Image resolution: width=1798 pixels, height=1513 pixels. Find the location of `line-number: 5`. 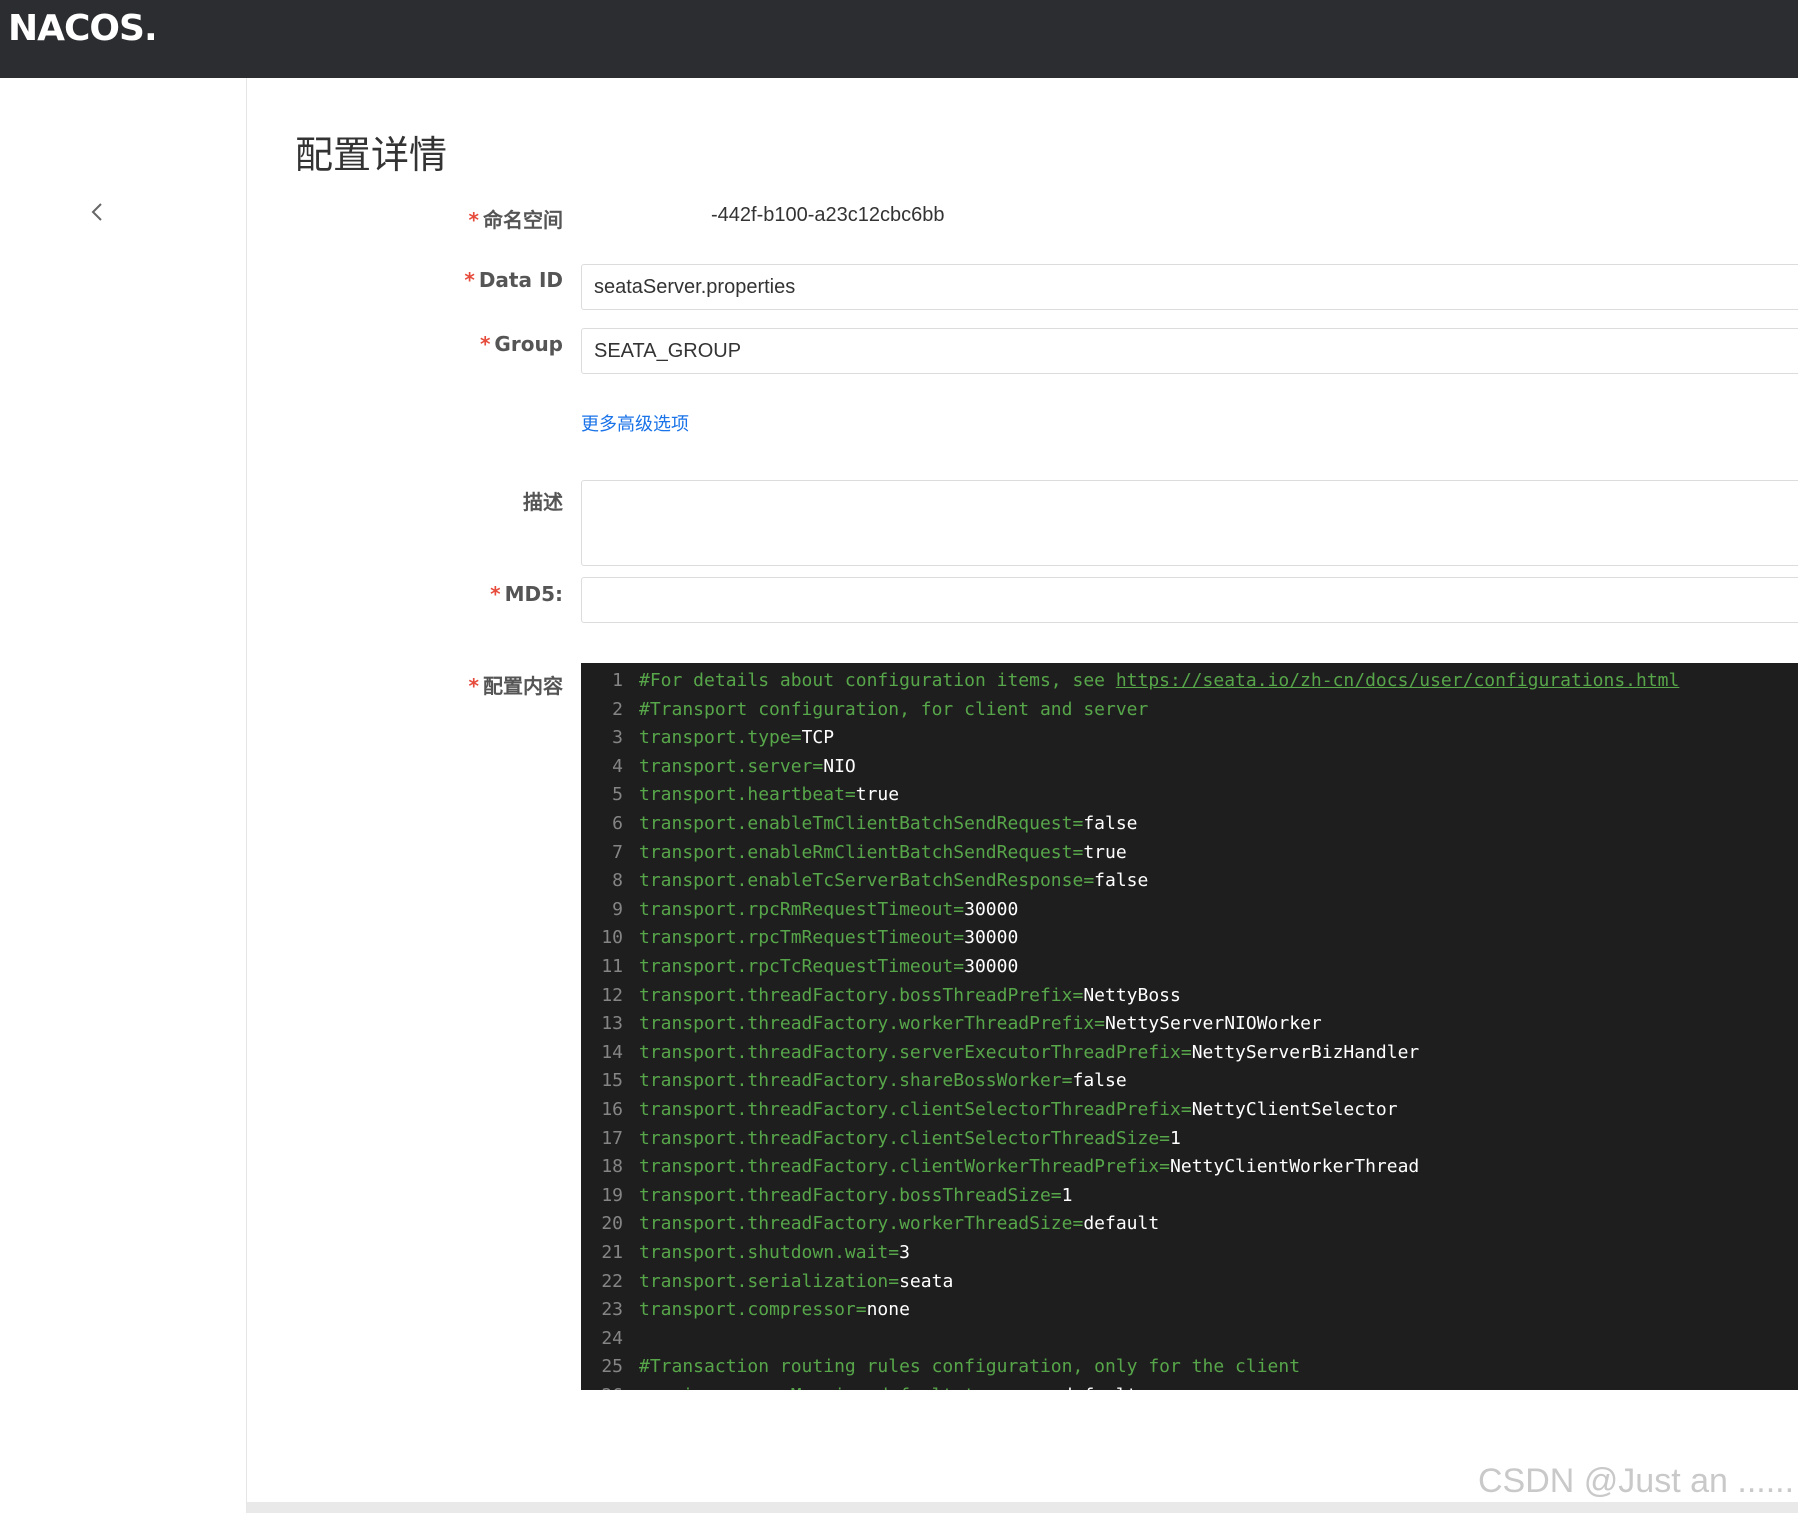

line-number: 5 is located at coordinates (617, 795).